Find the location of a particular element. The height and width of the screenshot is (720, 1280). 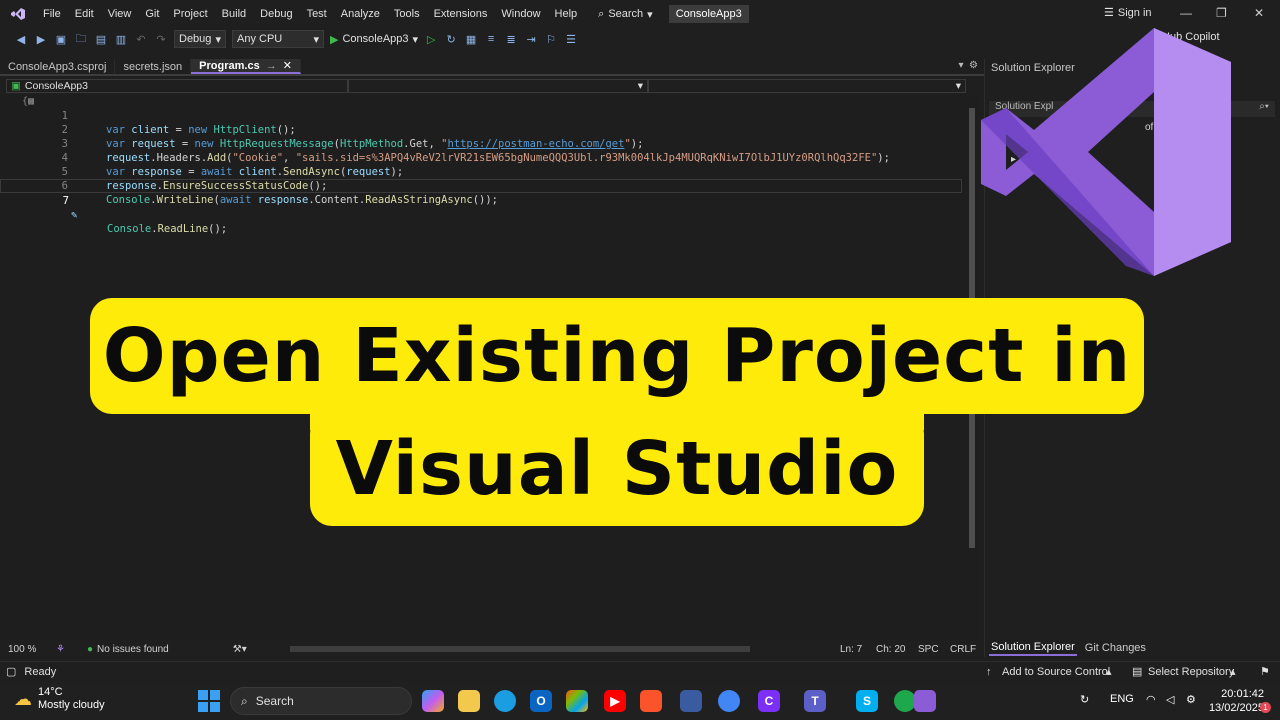

close-icon: ✕ is located at coordinates (1259, 13).